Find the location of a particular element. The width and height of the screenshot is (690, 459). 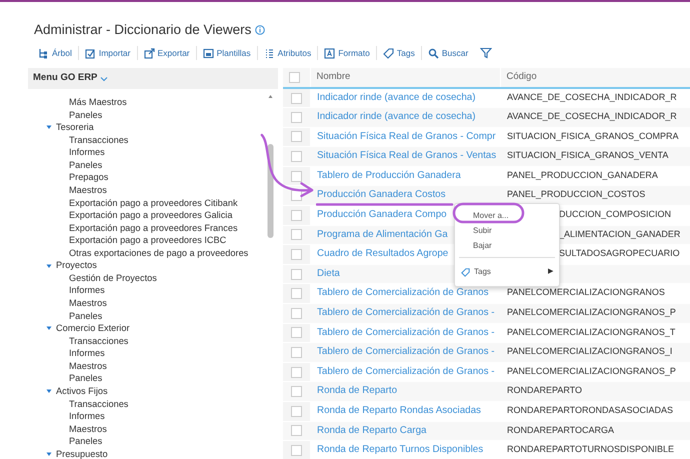

tag-button: Tags is located at coordinates (399, 53).